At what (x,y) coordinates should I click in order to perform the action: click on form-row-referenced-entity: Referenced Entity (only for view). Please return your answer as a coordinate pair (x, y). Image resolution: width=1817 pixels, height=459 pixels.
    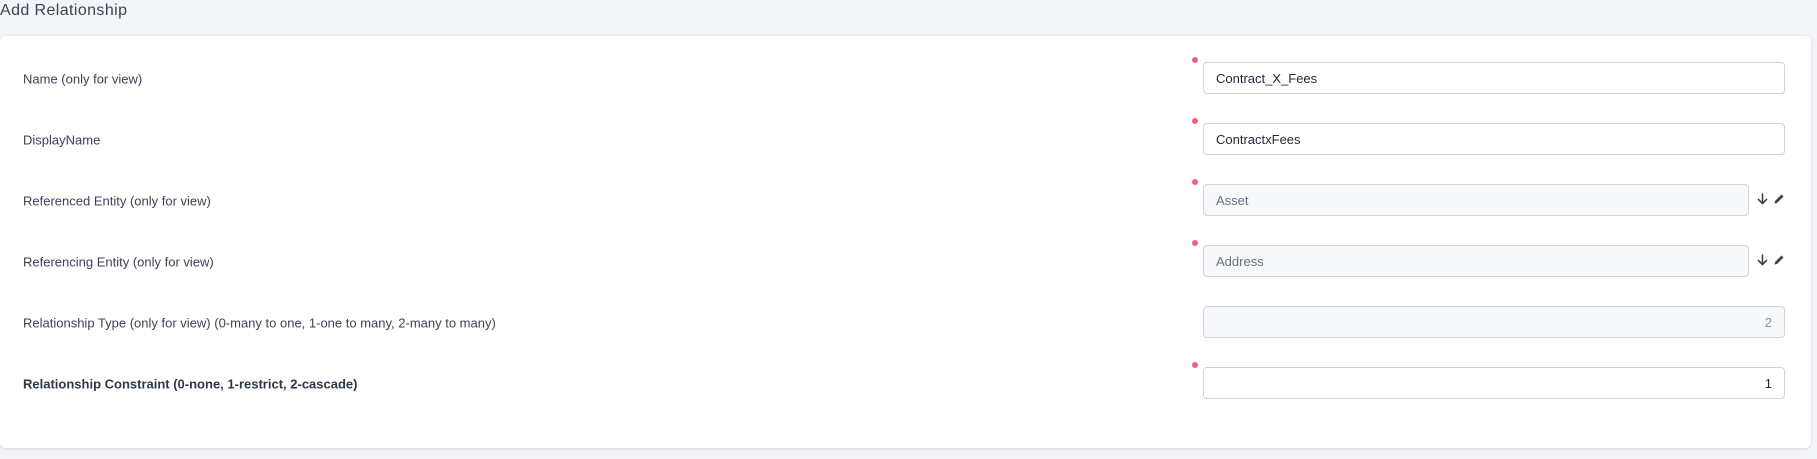
    Looking at the image, I should click on (905, 198).